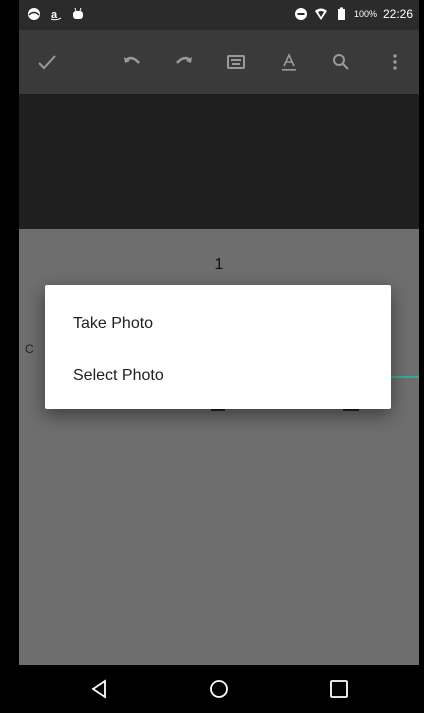  What do you see at coordinates (47, 62) in the screenshot?
I see `check-icon` at bounding box center [47, 62].